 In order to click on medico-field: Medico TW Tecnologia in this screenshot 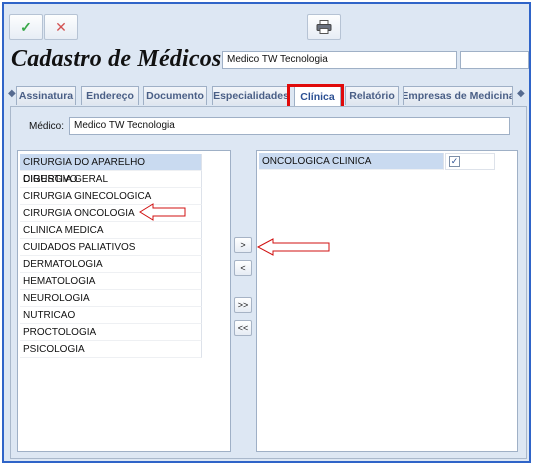, I will do `click(289, 126)`.